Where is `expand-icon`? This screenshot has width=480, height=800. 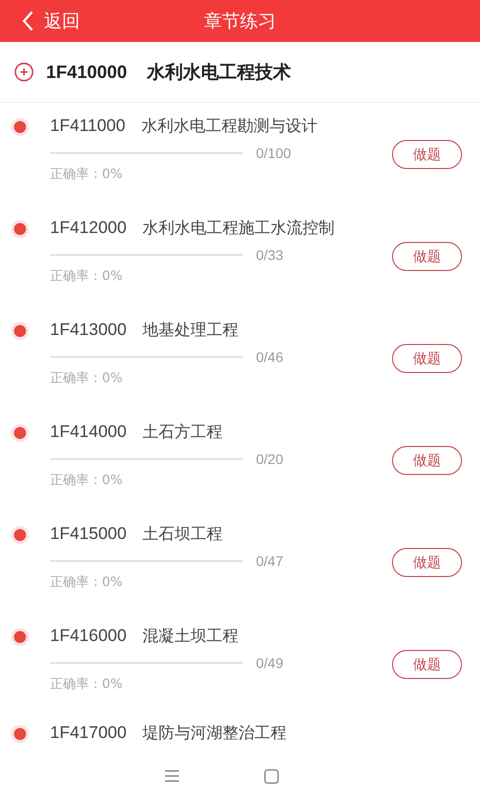 expand-icon is located at coordinates (24, 72).